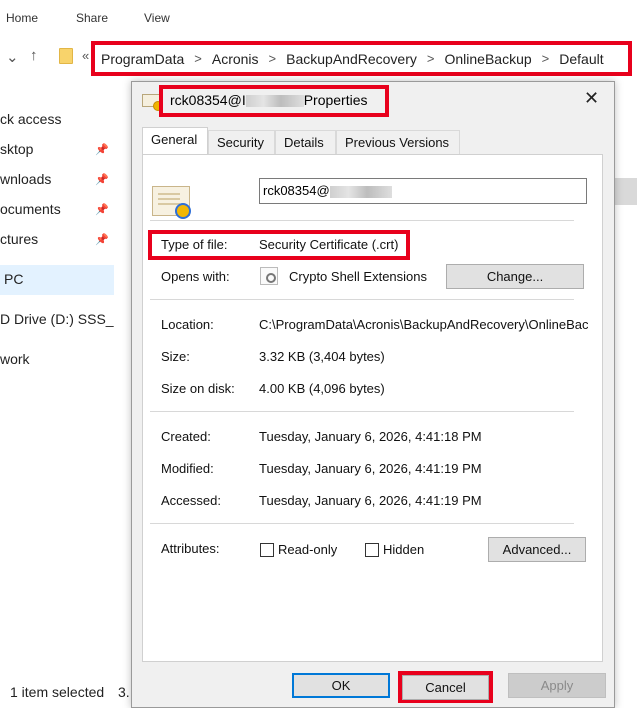 This screenshot has height=708, width=637. I want to click on ribbon-tab-view: View, so click(157, 18).